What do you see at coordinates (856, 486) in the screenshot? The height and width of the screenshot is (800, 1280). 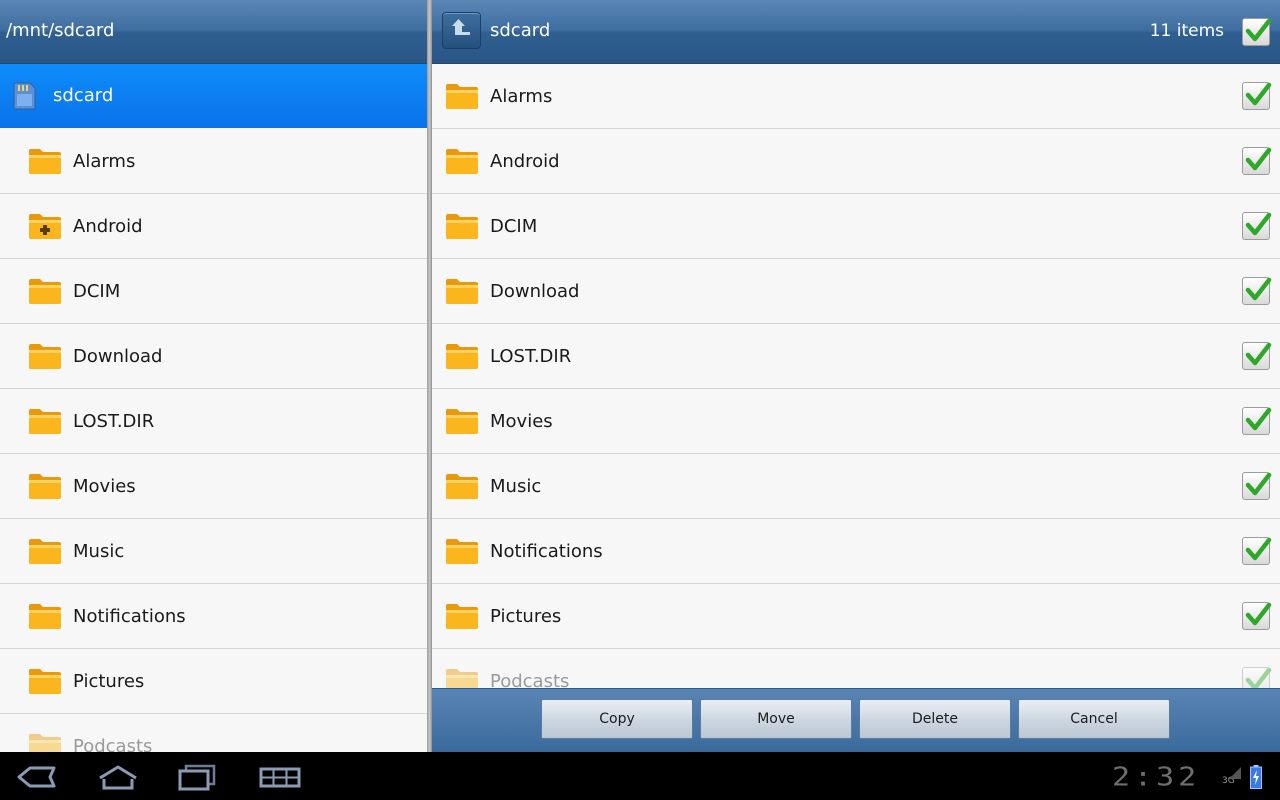 I see `list-item-music: Music` at bounding box center [856, 486].